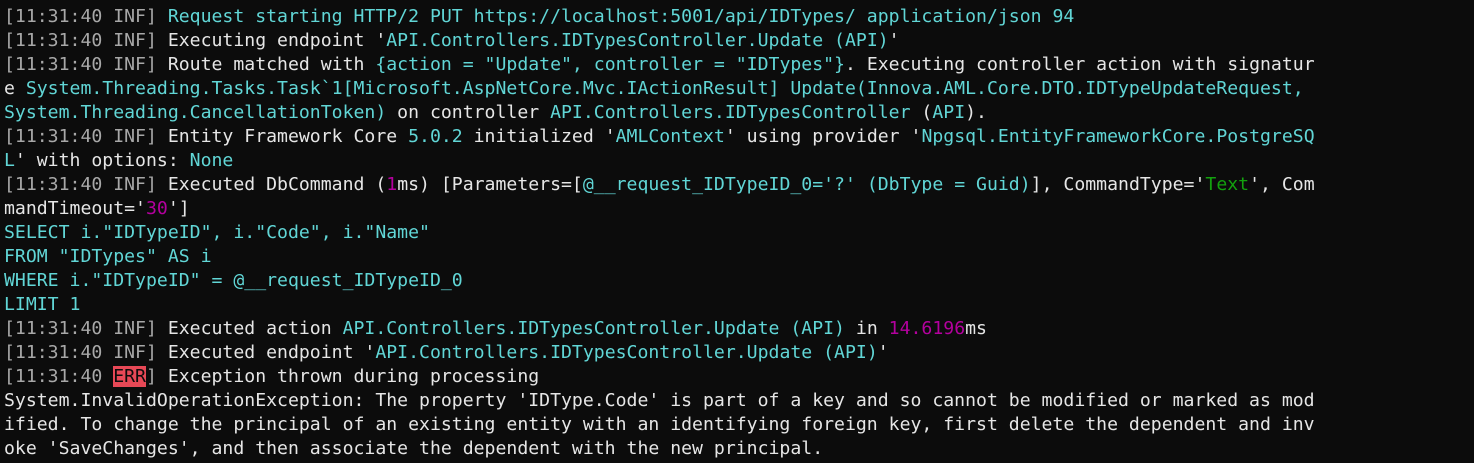 This screenshot has height=463, width=1474. I want to click on log-text-segment: initialized ', so click(539, 136).